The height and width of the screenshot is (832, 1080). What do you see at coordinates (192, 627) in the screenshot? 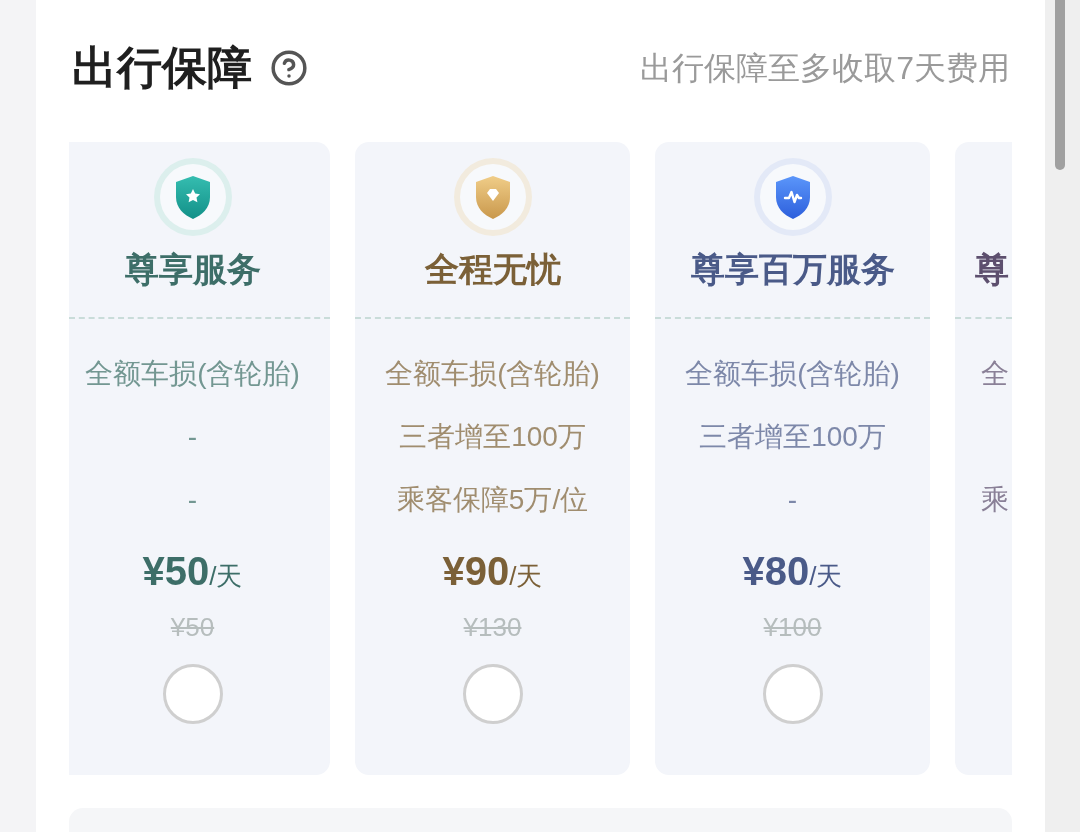
I see `original-price: ¥50` at bounding box center [192, 627].